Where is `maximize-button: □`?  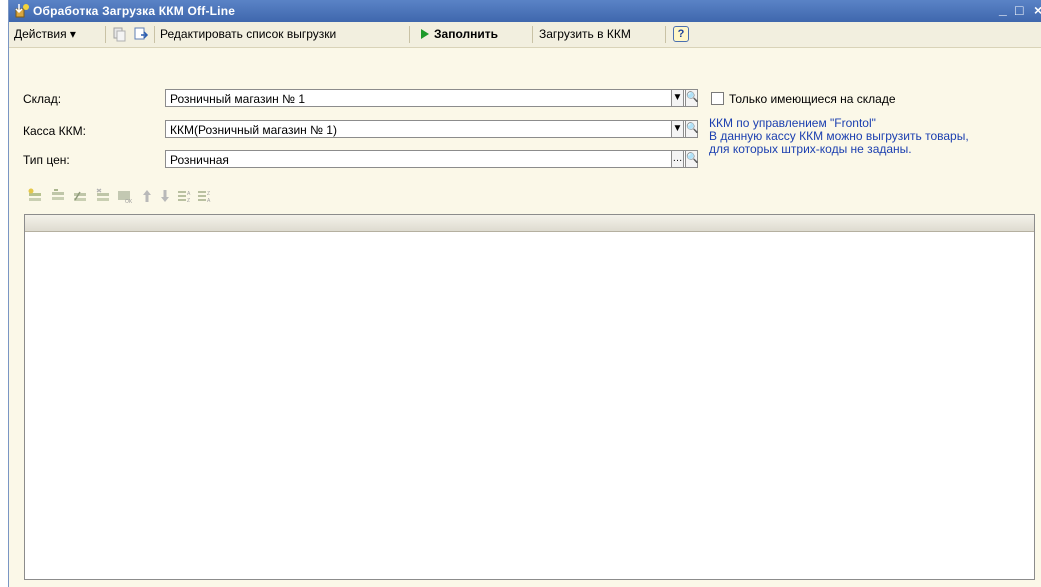 maximize-button: □ is located at coordinates (1019, 10).